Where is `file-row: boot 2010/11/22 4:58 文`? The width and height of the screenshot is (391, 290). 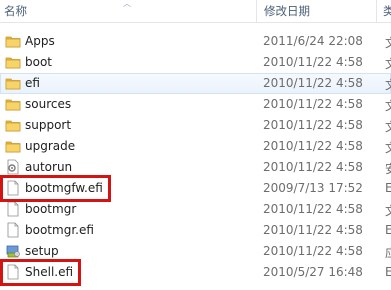 file-row: boot 2010/11/22 4:58 文 is located at coordinates (195, 62).